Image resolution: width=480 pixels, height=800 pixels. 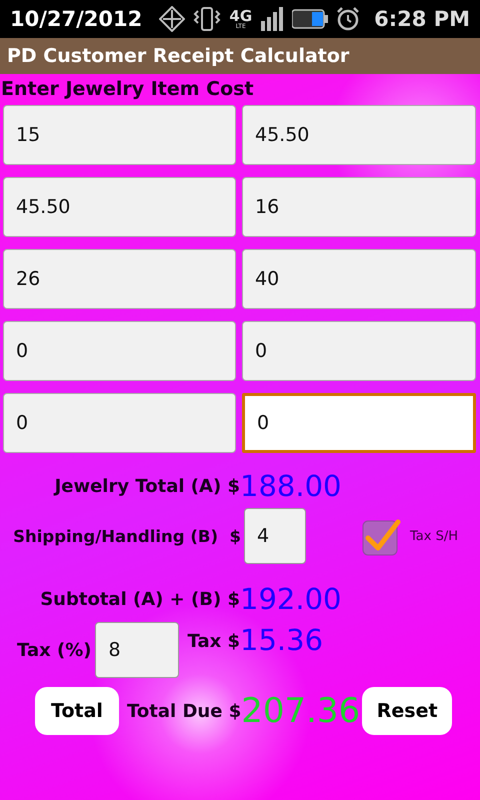 I want to click on vibrate-icon, so click(x=207, y=19).